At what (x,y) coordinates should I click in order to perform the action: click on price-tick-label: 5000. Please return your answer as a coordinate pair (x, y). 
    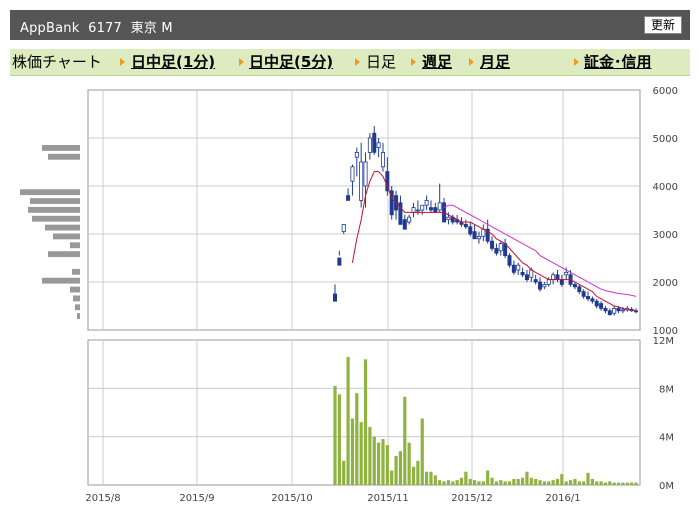
    Looking at the image, I should click on (665, 139).